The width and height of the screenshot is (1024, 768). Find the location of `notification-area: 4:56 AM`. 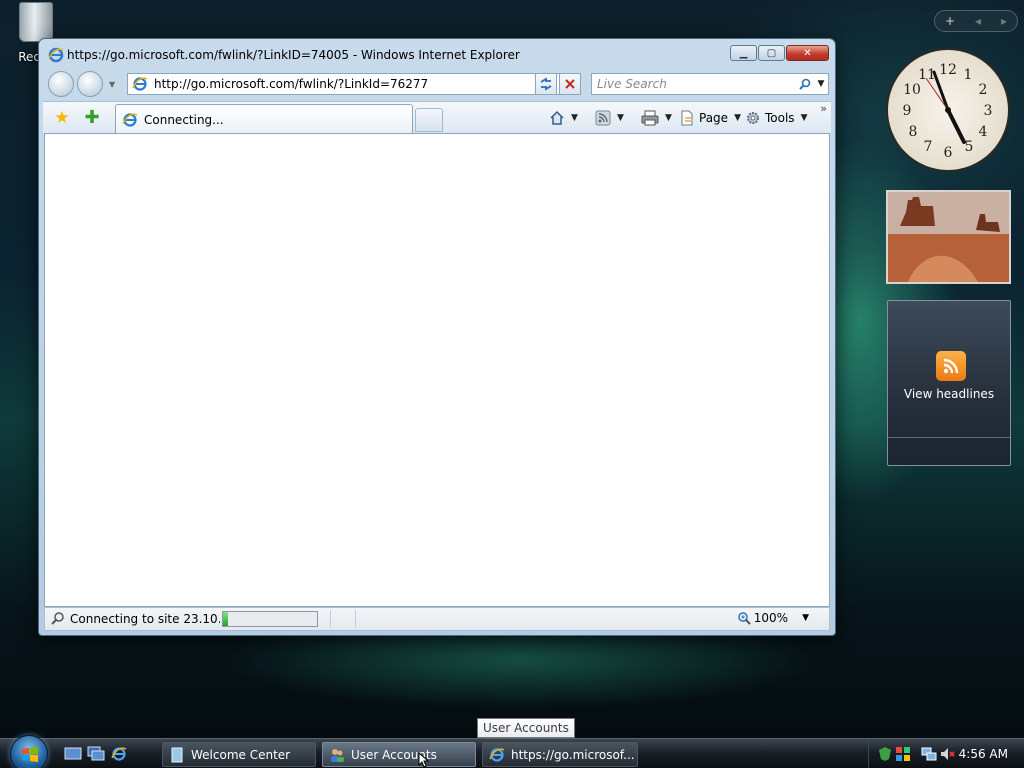

notification-area: 4:56 AM is located at coordinates (946, 753).